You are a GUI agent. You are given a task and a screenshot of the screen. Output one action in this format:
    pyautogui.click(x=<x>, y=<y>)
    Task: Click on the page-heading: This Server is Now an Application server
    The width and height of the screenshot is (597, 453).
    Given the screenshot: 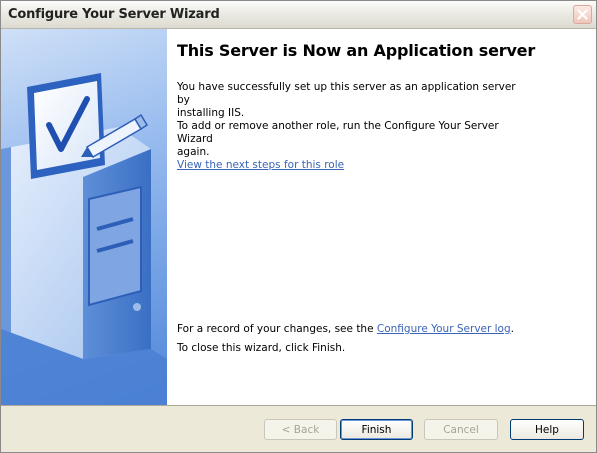 What is the action you would take?
    pyautogui.click(x=356, y=50)
    